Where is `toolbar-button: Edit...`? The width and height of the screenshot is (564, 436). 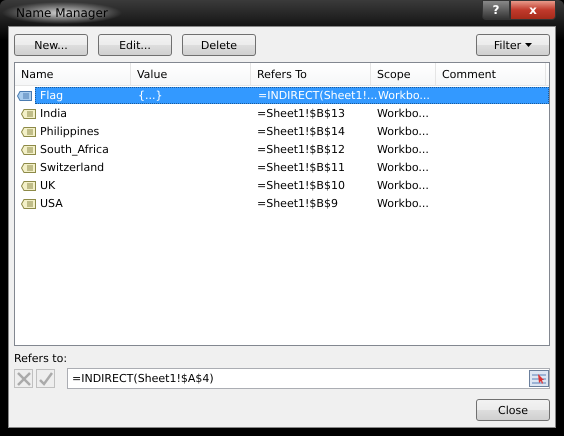 toolbar-button: Edit... is located at coordinates (135, 45).